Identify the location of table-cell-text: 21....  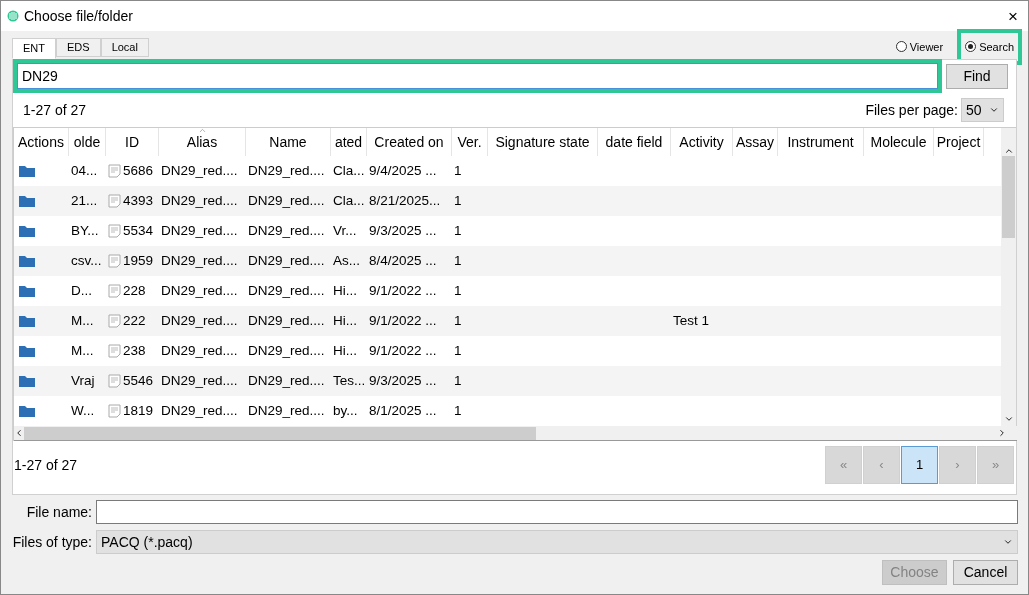
(84, 200).